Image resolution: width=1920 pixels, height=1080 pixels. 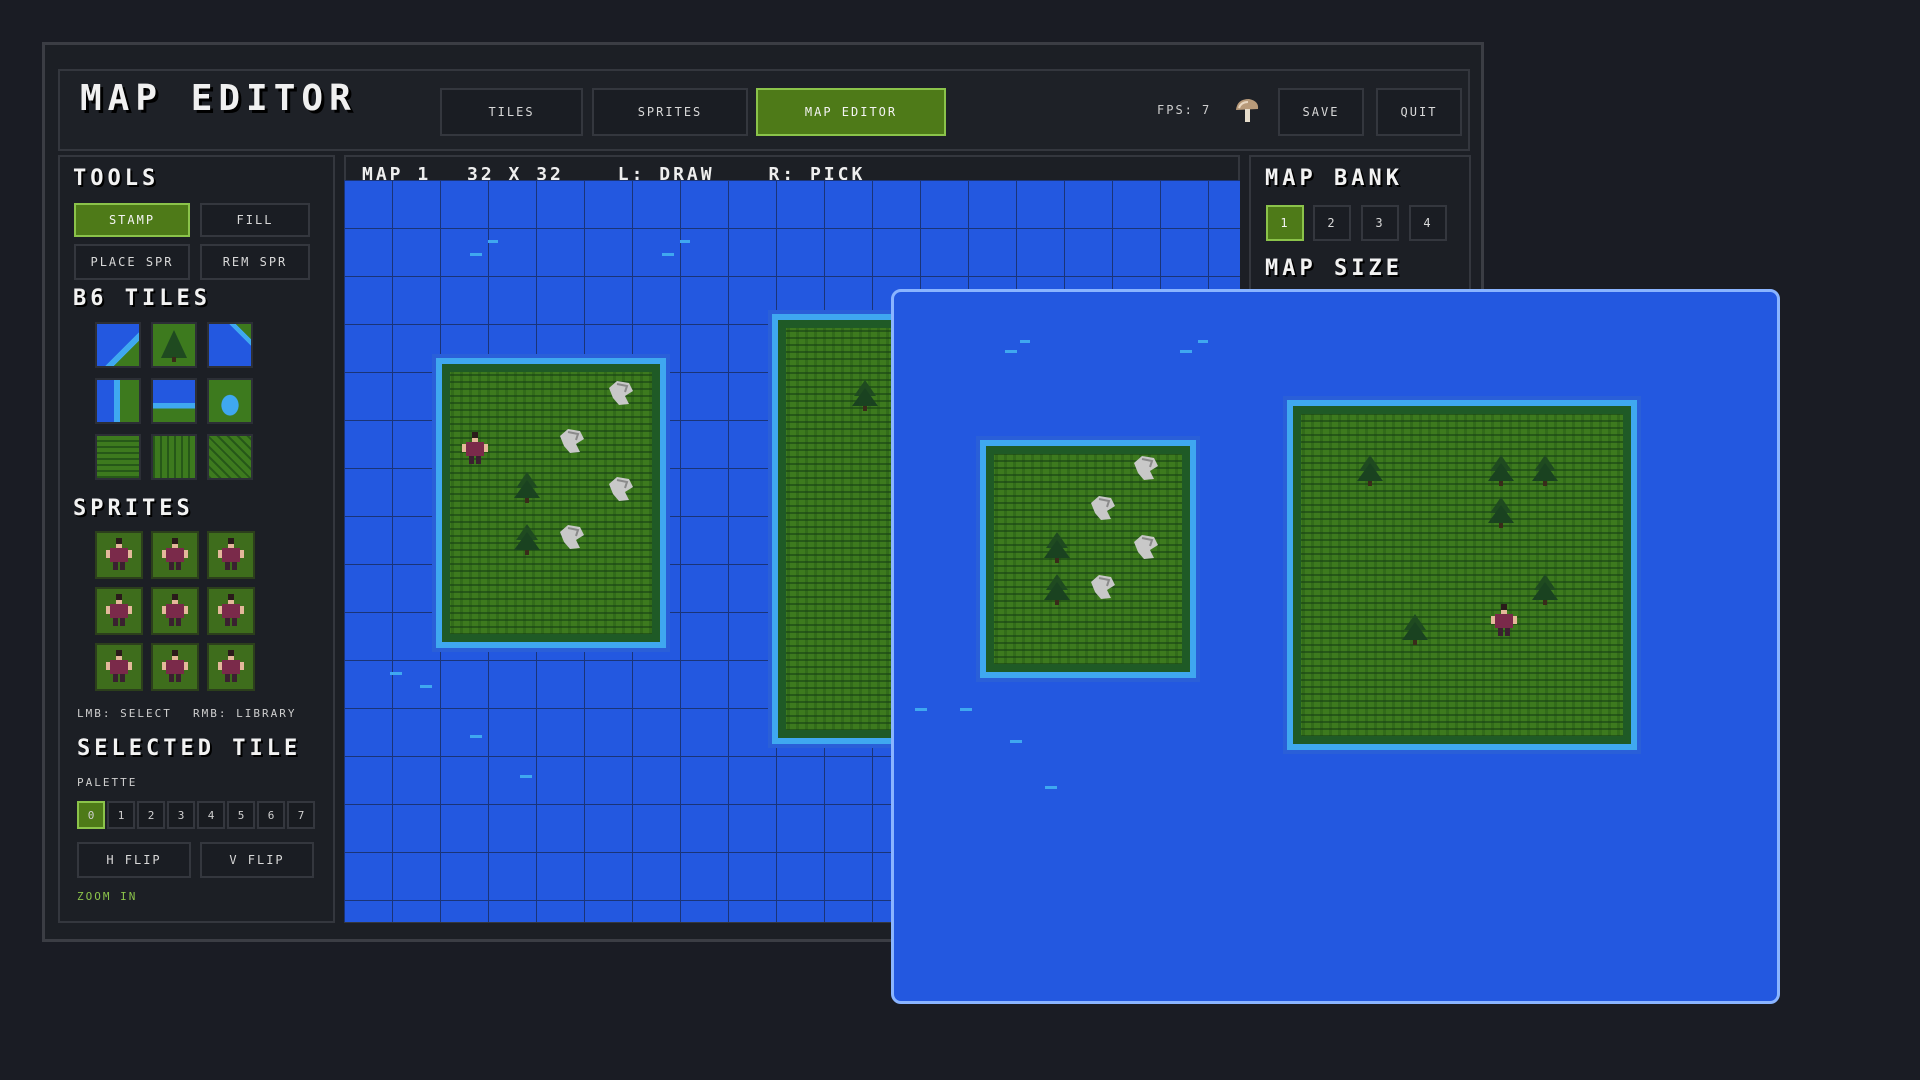 What do you see at coordinates (1428, 223) in the screenshot?
I see `map-bank-4: 4` at bounding box center [1428, 223].